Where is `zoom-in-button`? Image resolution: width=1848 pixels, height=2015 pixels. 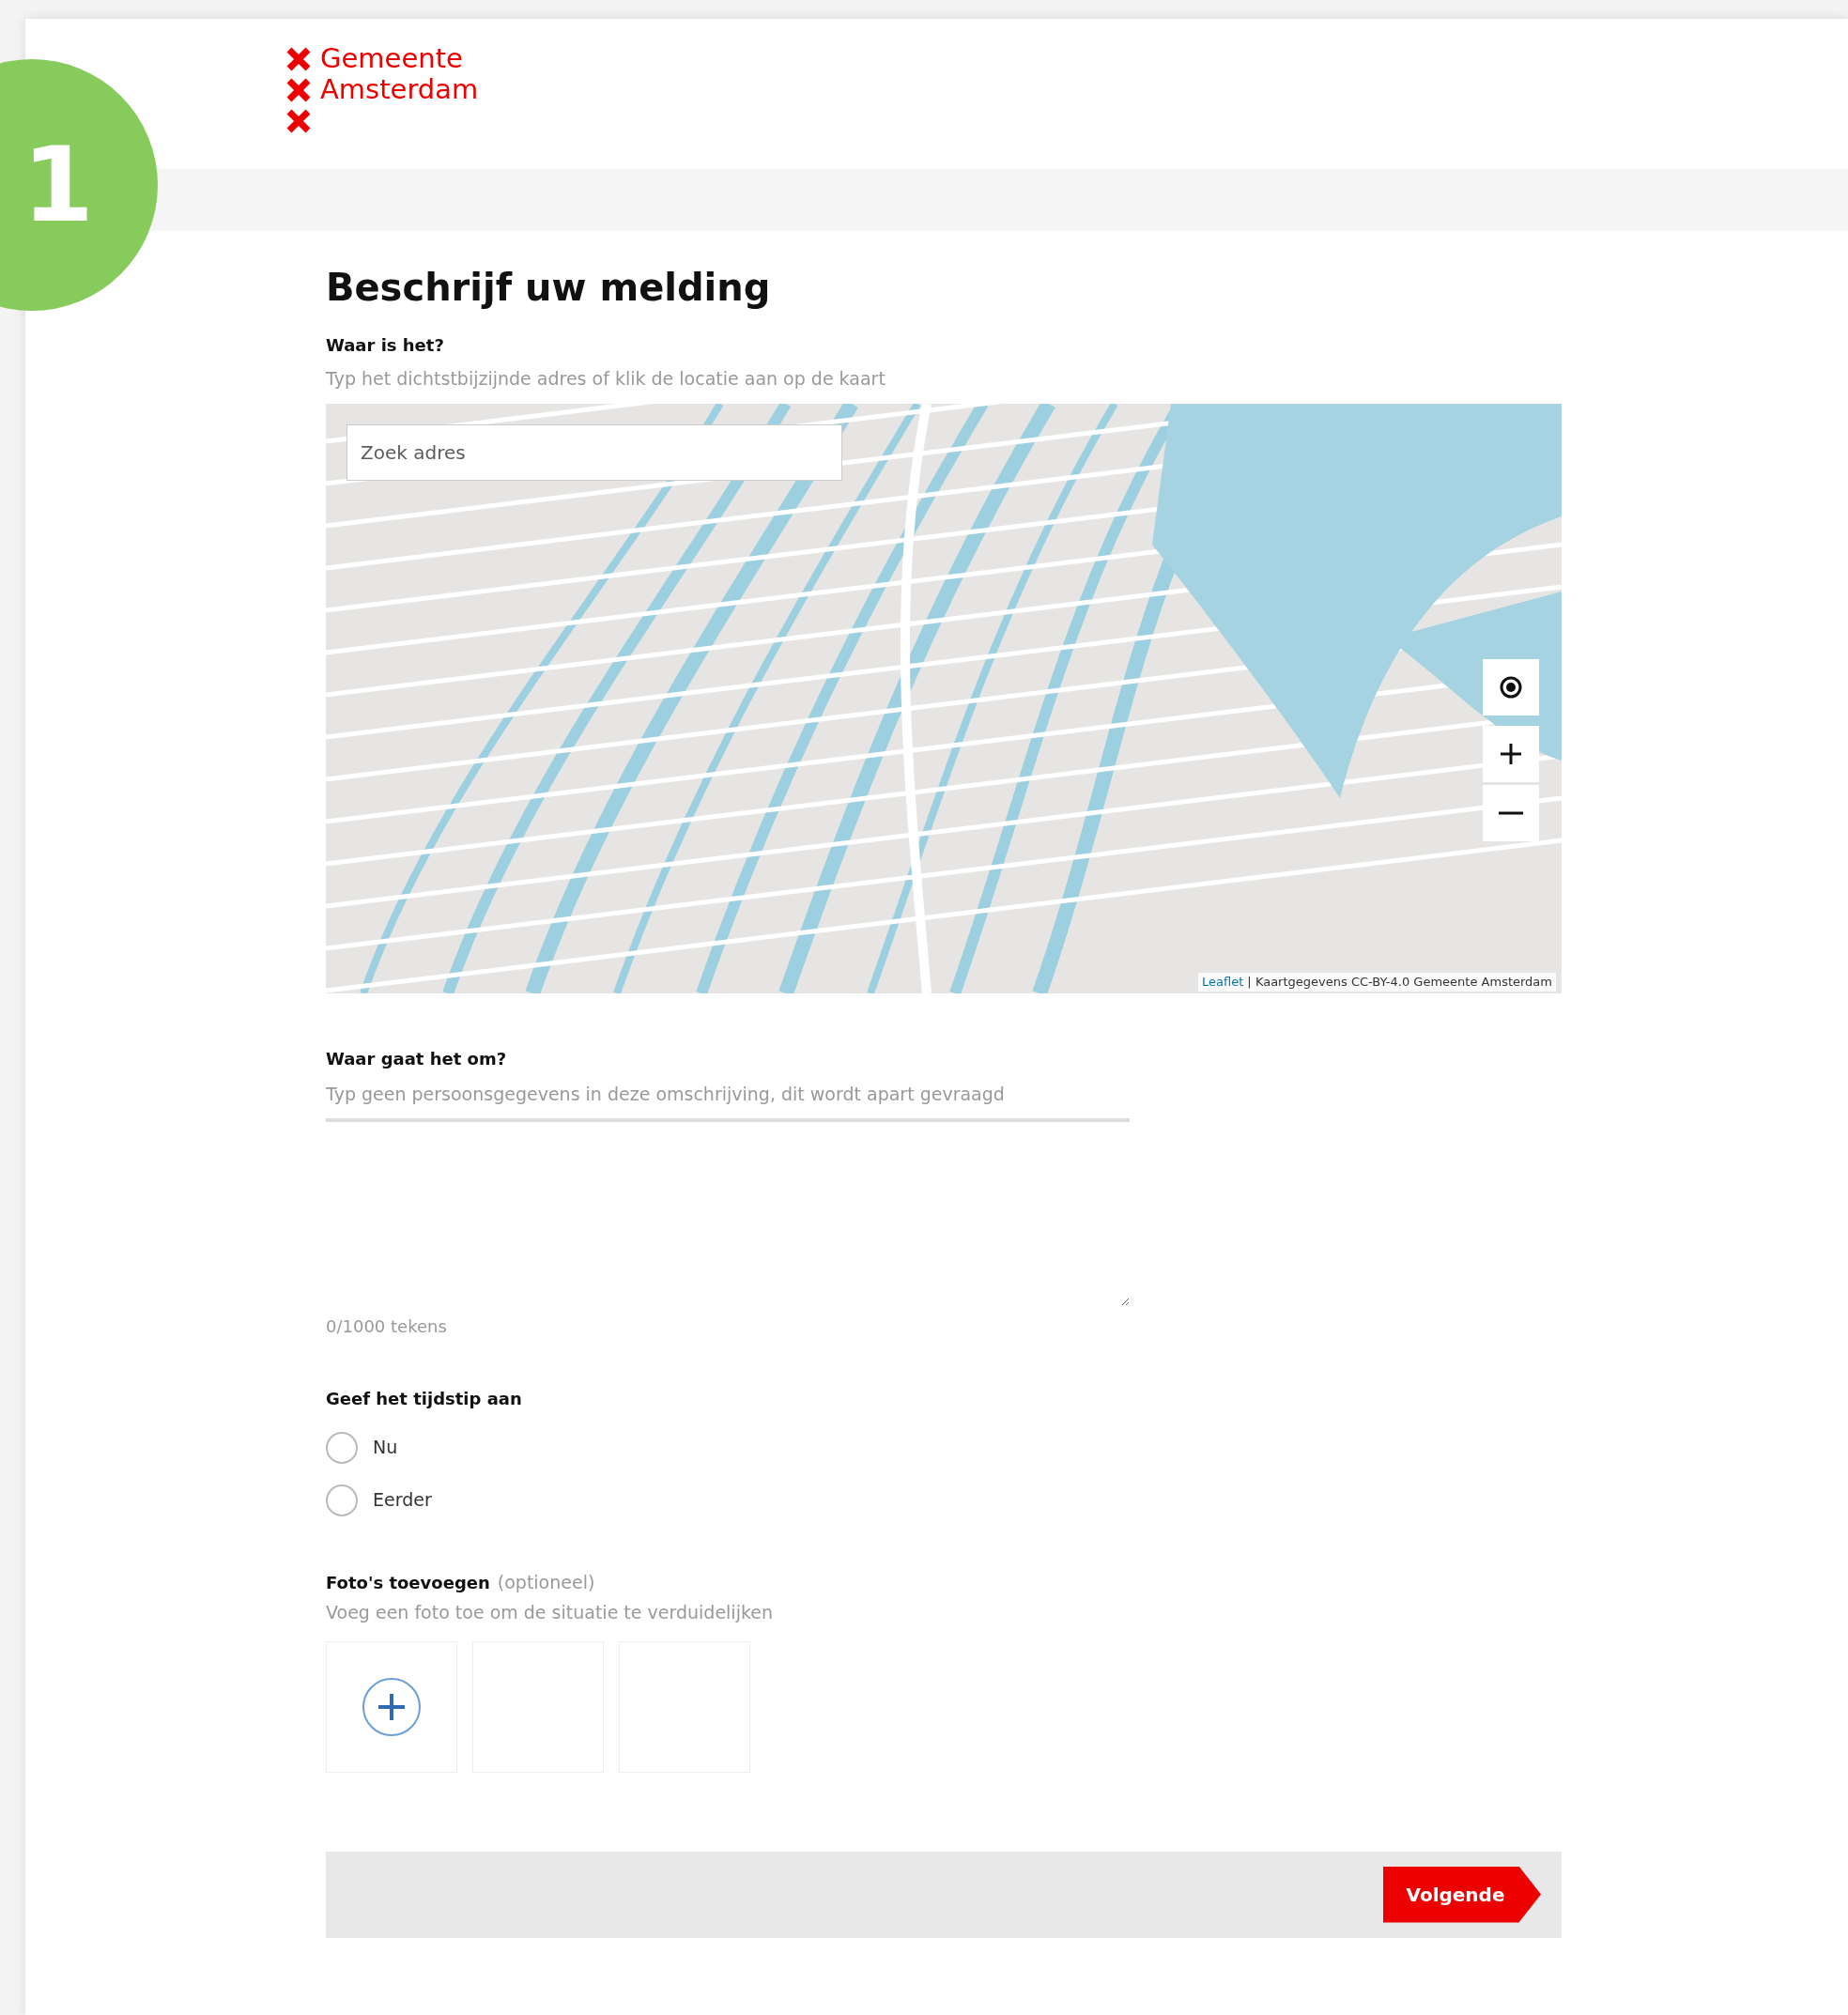
zoom-in-button is located at coordinates (1511, 753).